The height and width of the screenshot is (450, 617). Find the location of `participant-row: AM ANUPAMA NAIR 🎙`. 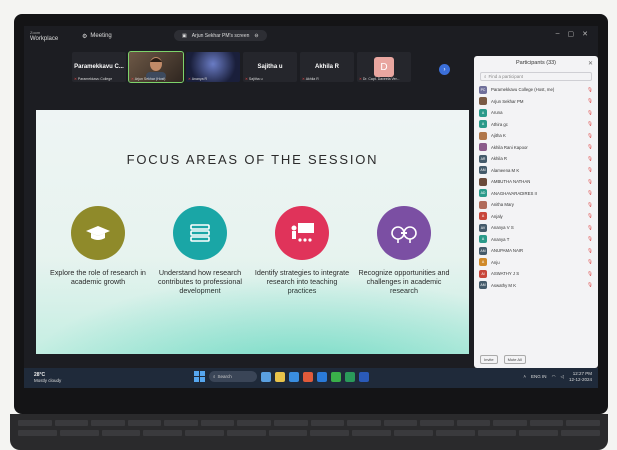

participant-row: AM ANUPAMA NAIR 🎙 is located at coordinates (536, 251).